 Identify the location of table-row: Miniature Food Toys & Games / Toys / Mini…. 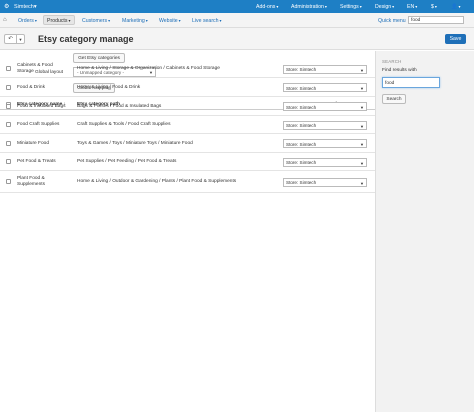
(187, 143).